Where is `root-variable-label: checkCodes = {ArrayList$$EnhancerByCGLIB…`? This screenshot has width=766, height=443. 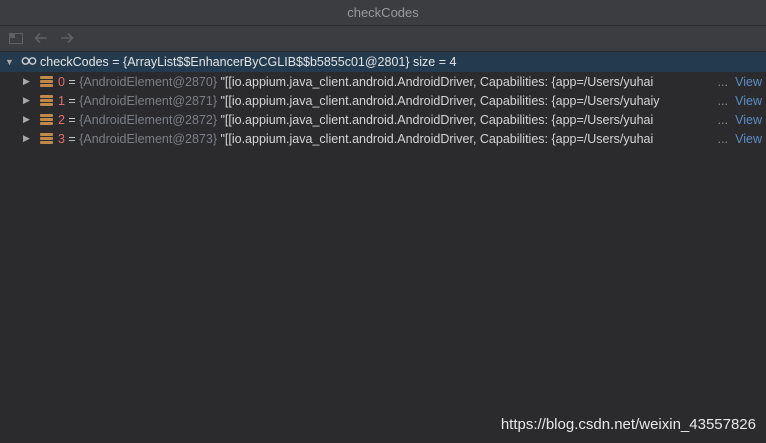
root-variable-label: checkCodes = {ArrayList$$EnhancerByCGLIB… is located at coordinates (248, 62).